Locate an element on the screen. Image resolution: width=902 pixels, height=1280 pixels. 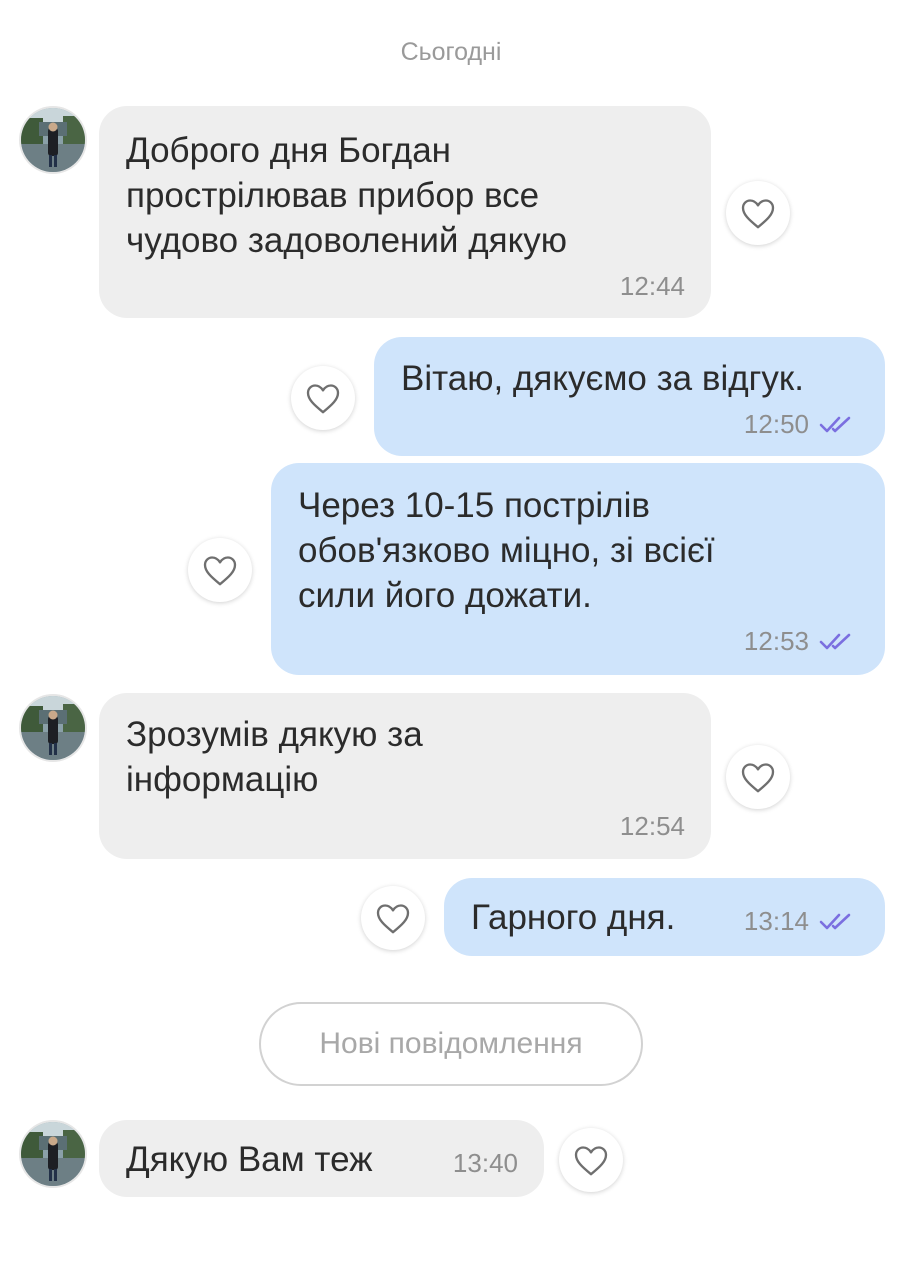
message-bubble-outgoing: Гарного дня. 13:14 is located at coordinates (664, 917).